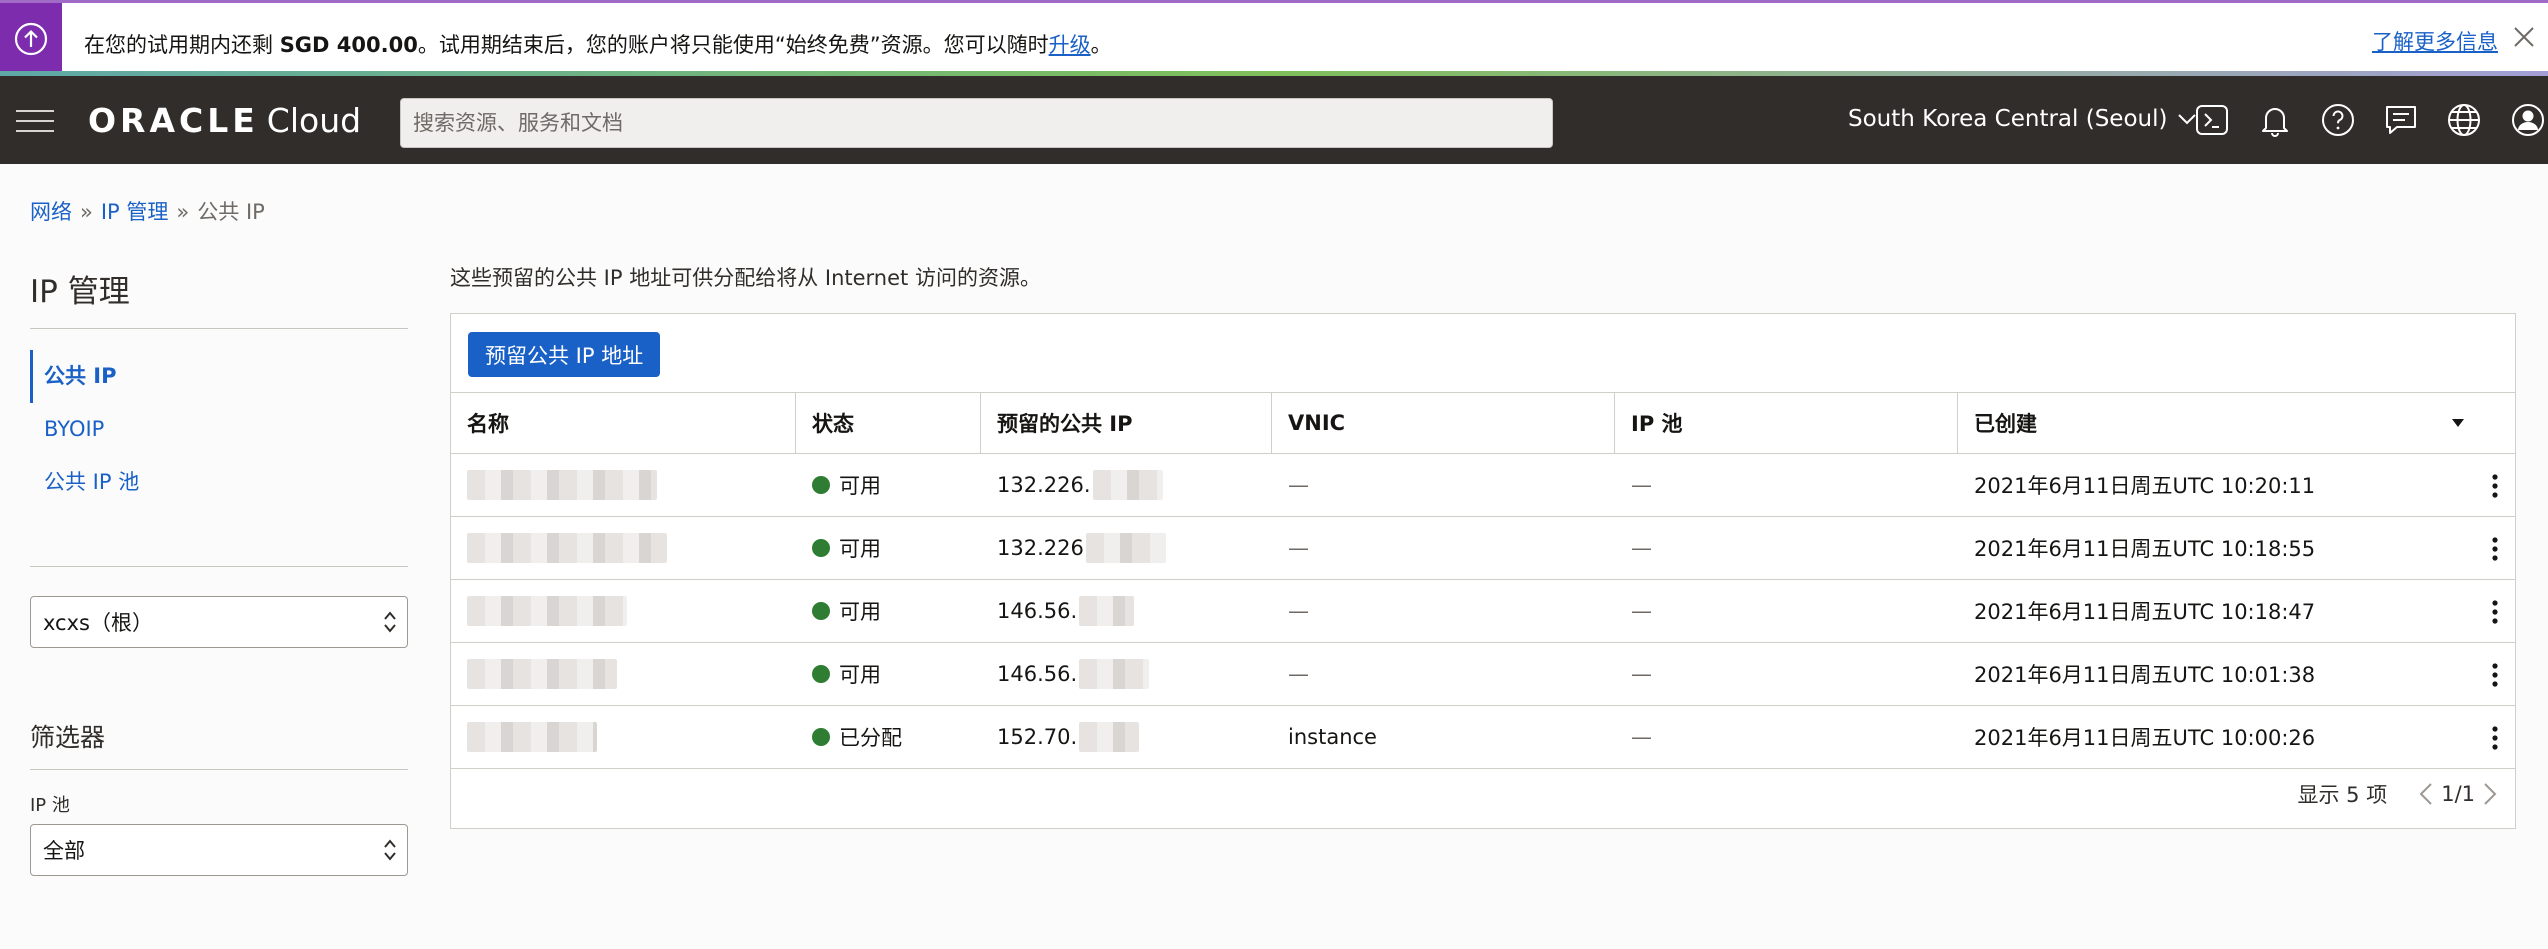  Describe the element at coordinates (1443, 737) in the screenshot. I see `row-vnic-link: instance` at that location.